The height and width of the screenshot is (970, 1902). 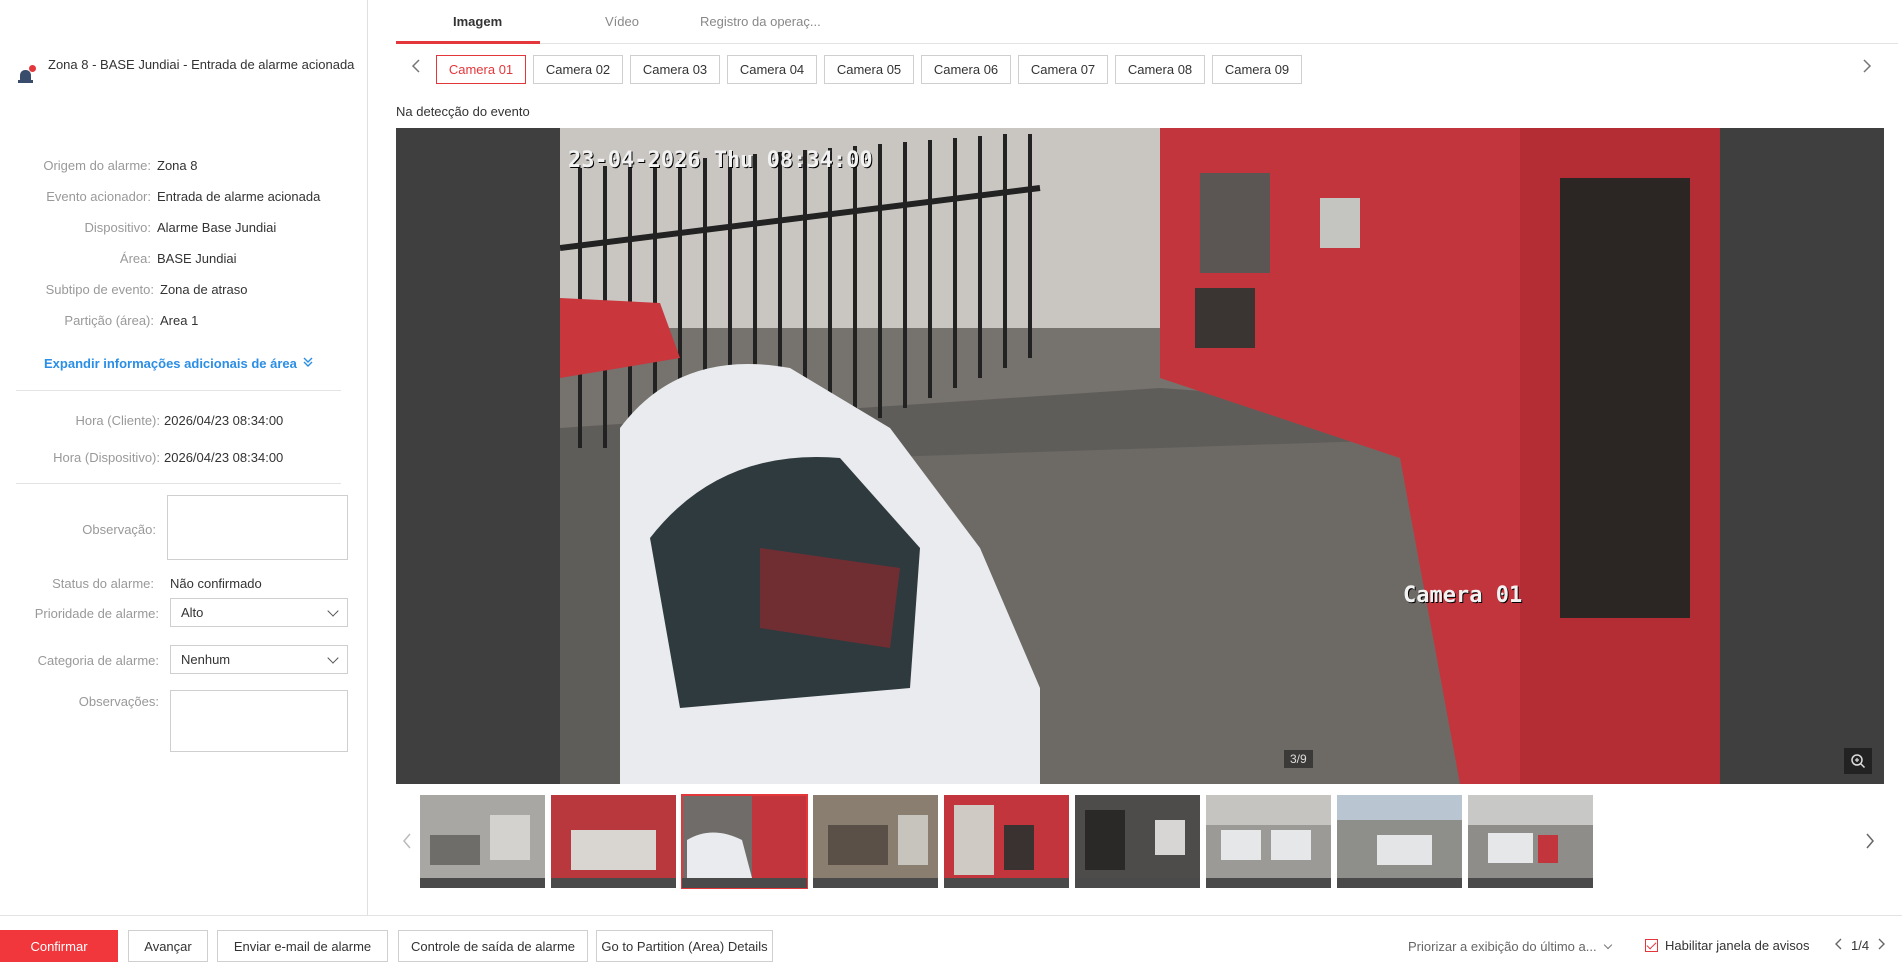 I want to click on camera-button-04: Camera 04, so click(x=772, y=69).